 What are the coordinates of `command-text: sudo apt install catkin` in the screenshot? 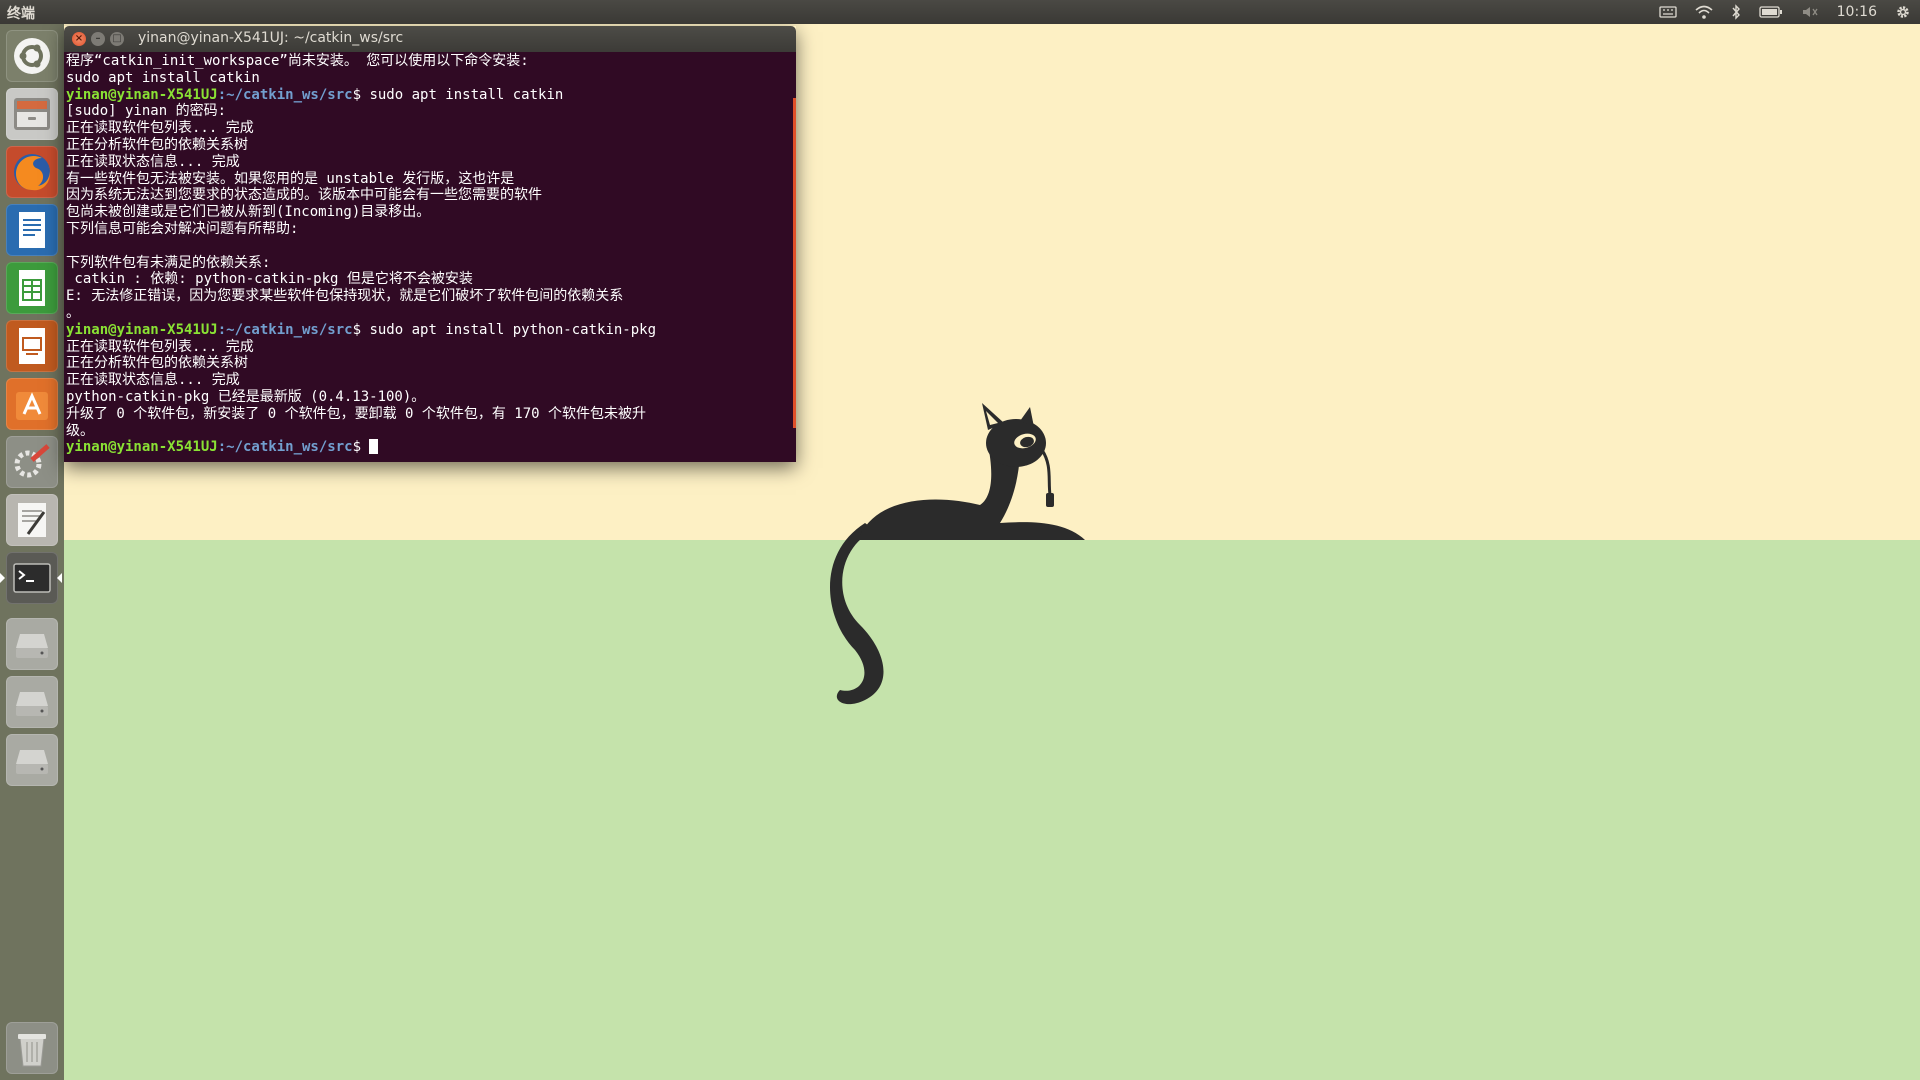 It's located at (466, 94).